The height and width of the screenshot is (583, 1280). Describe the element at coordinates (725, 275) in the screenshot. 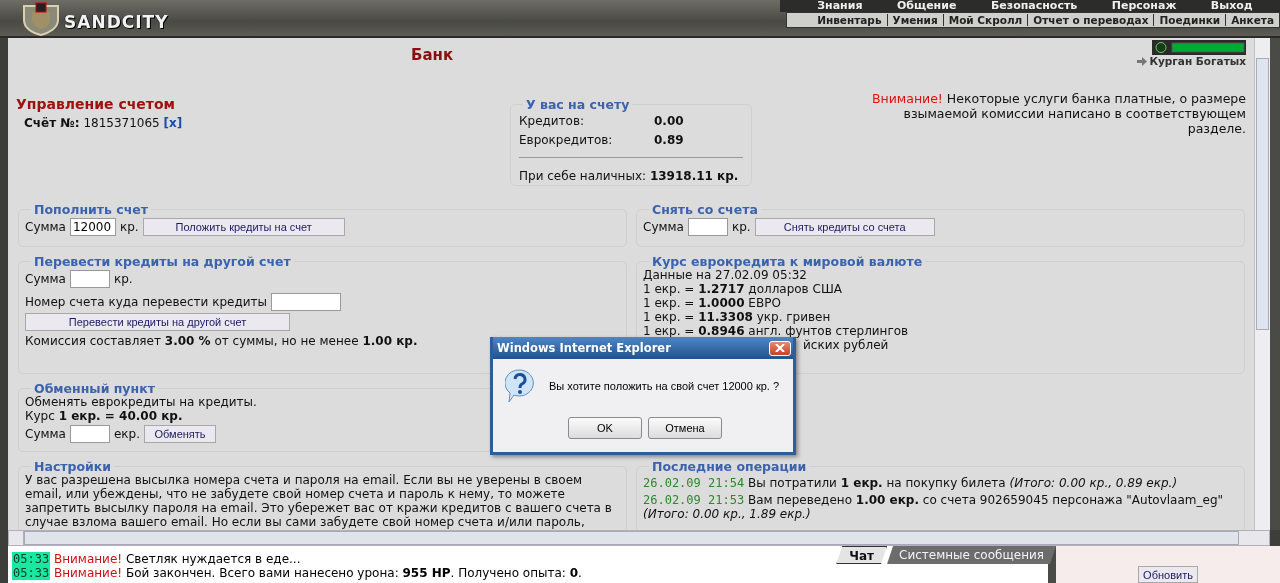

I see `rate-date: Данные на 27.02.09 05:32` at that location.